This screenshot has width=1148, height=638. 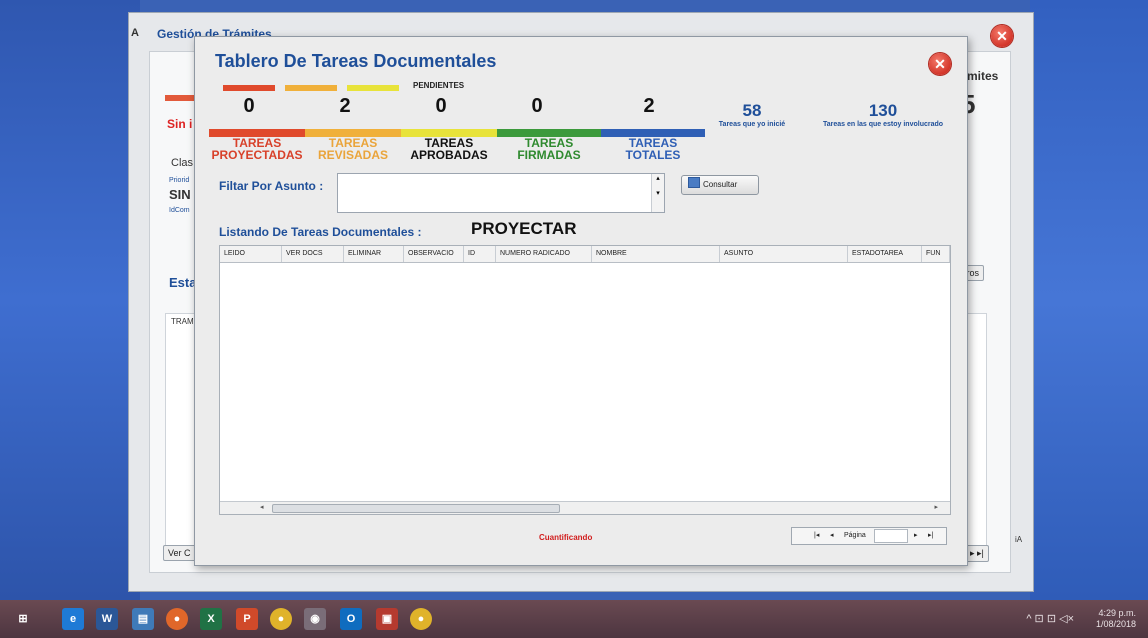 What do you see at coordinates (434, 254) in the screenshot?
I see `col-observacion: OBSERVACIO` at bounding box center [434, 254].